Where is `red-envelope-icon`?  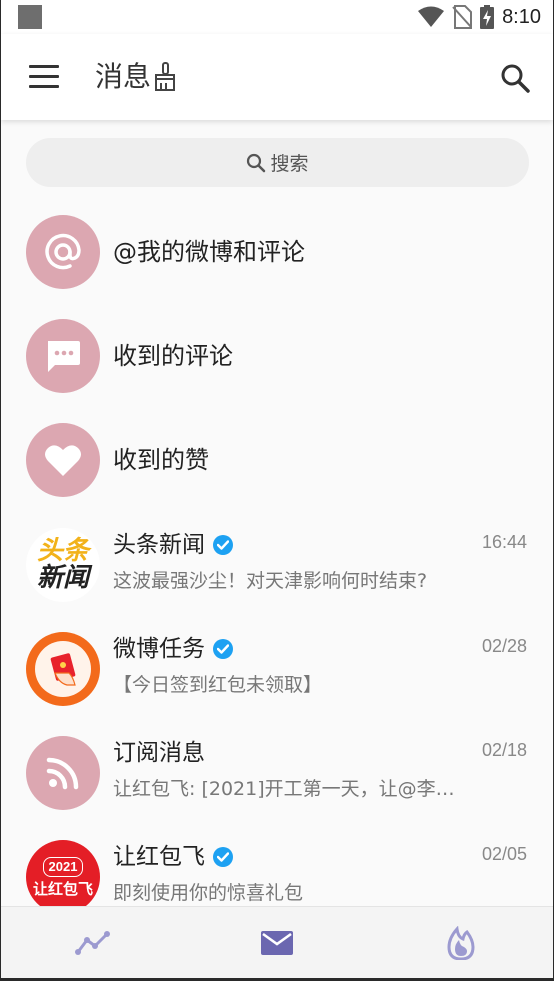
red-envelope-icon is located at coordinates (63, 669).